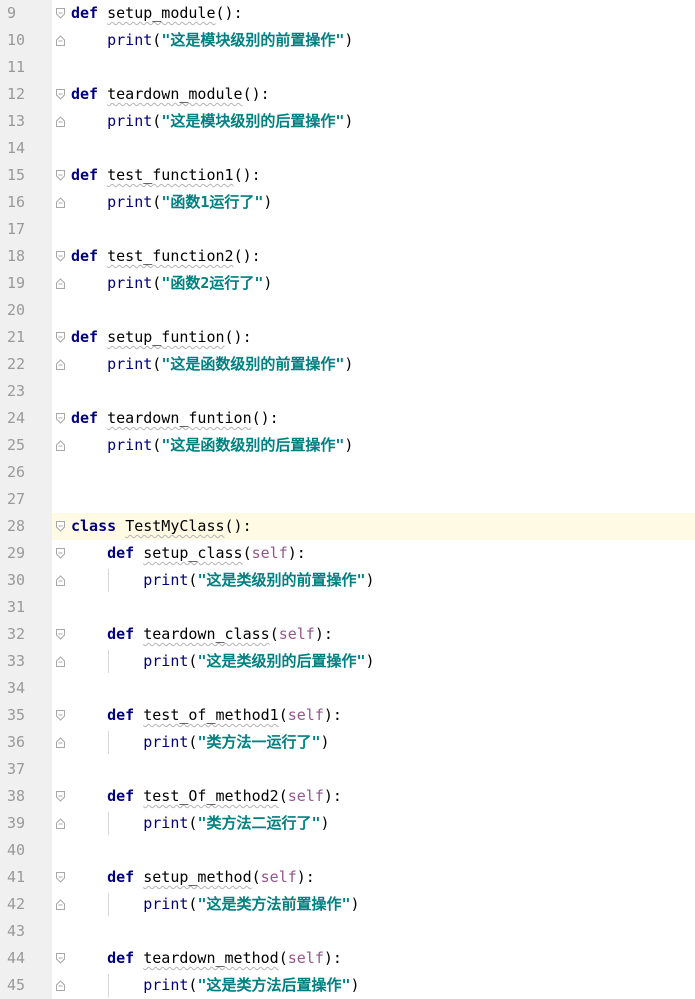  What do you see at coordinates (383, 40) in the screenshot?
I see `code-text: print("这是模块级别的前置操作")` at bounding box center [383, 40].